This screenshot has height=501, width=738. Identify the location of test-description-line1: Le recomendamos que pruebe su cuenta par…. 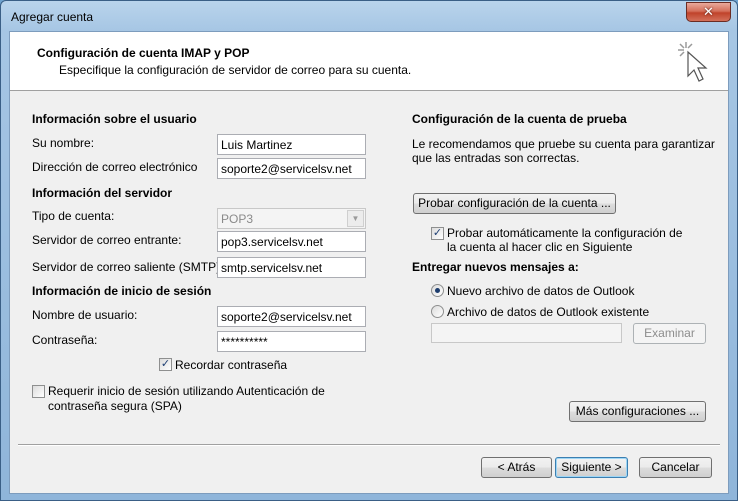
(563, 144).